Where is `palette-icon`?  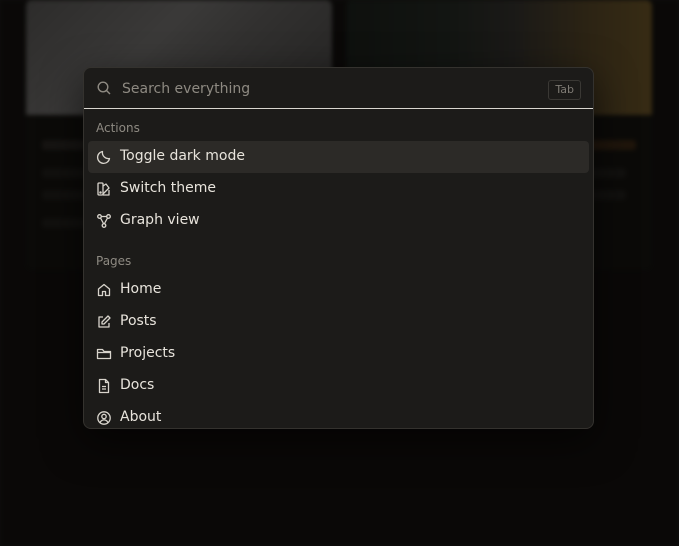 palette-icon is located at coordinates (104, 189).